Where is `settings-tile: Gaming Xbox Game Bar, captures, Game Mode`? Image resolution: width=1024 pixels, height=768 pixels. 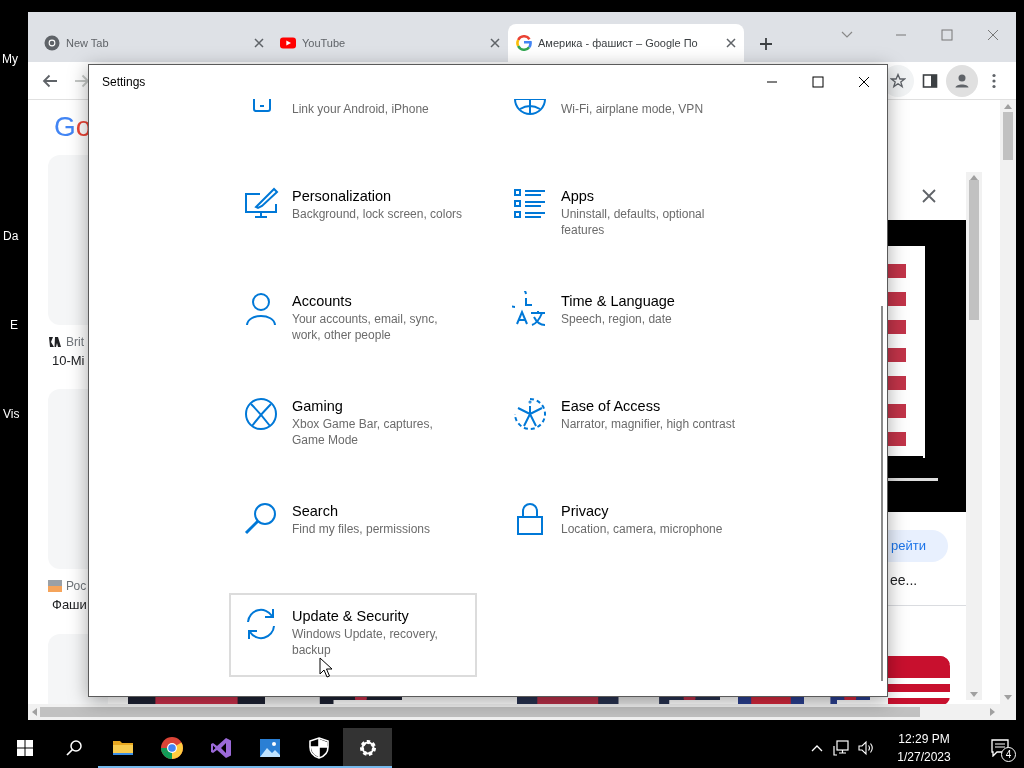 settings-tile: Gaming Xbox Game Bar, captures, Game Mode is located at coordinates (353, 425).